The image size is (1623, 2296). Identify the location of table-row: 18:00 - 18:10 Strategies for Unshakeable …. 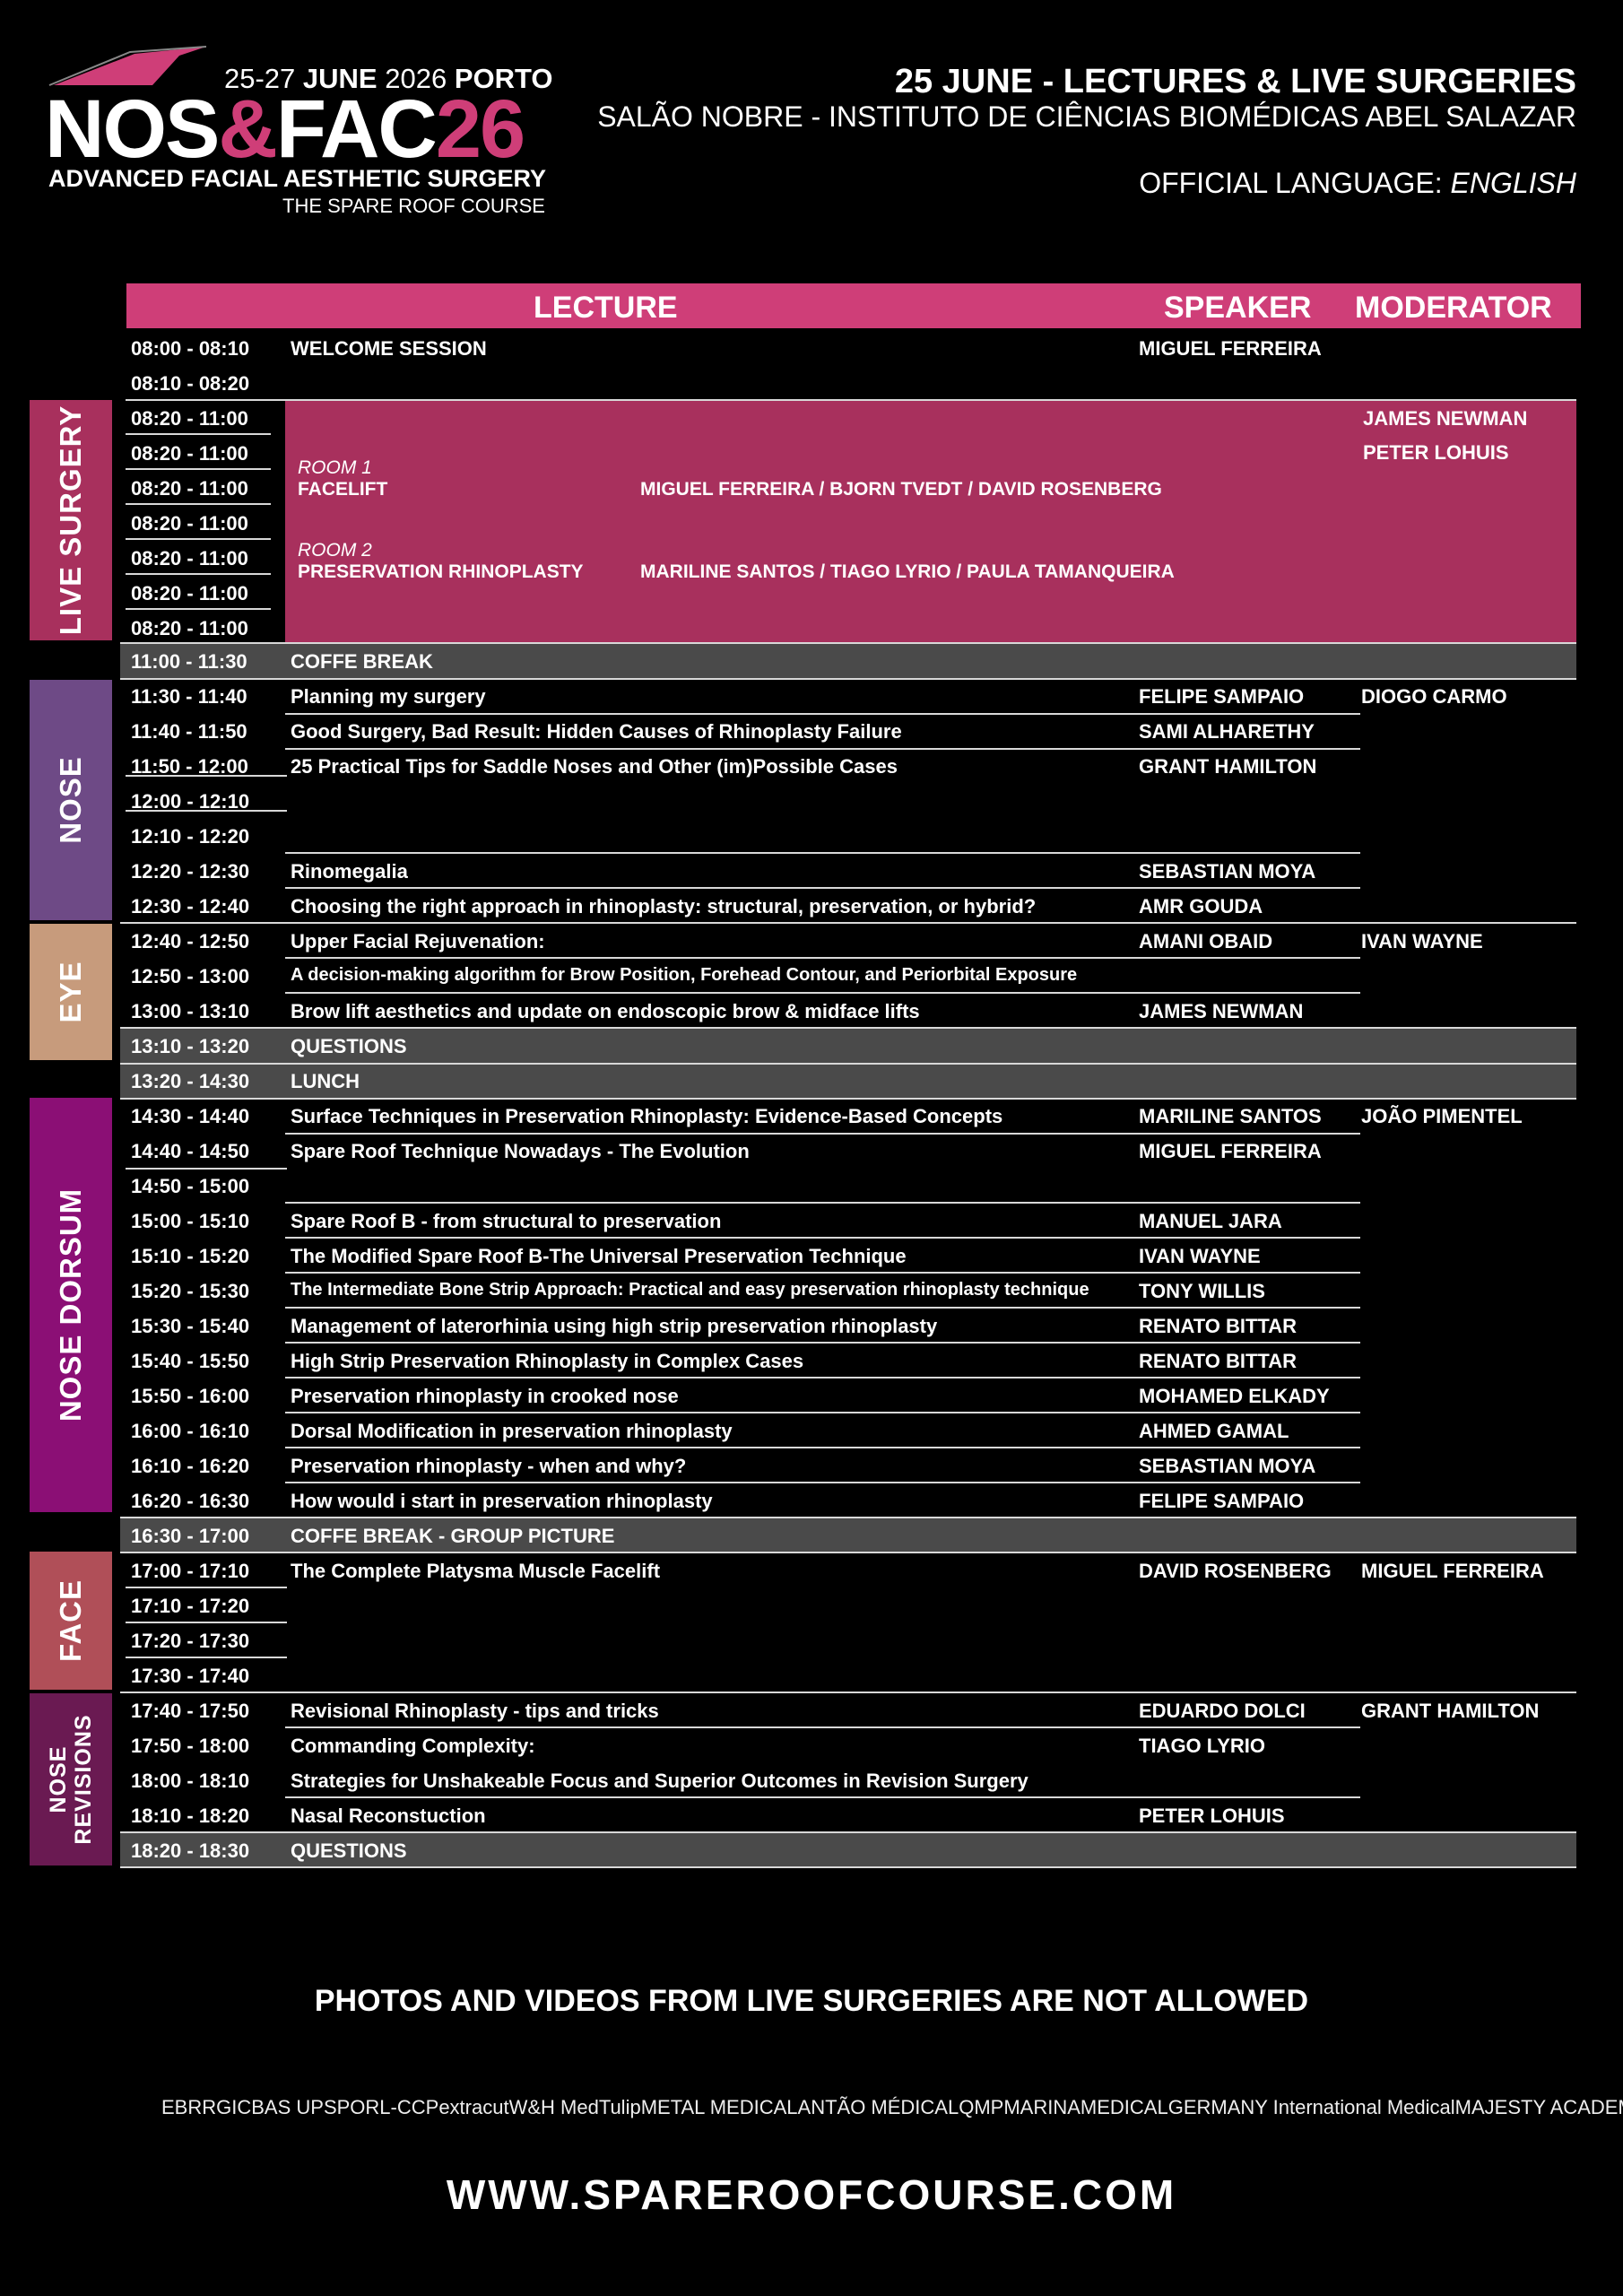
(851, 1779).